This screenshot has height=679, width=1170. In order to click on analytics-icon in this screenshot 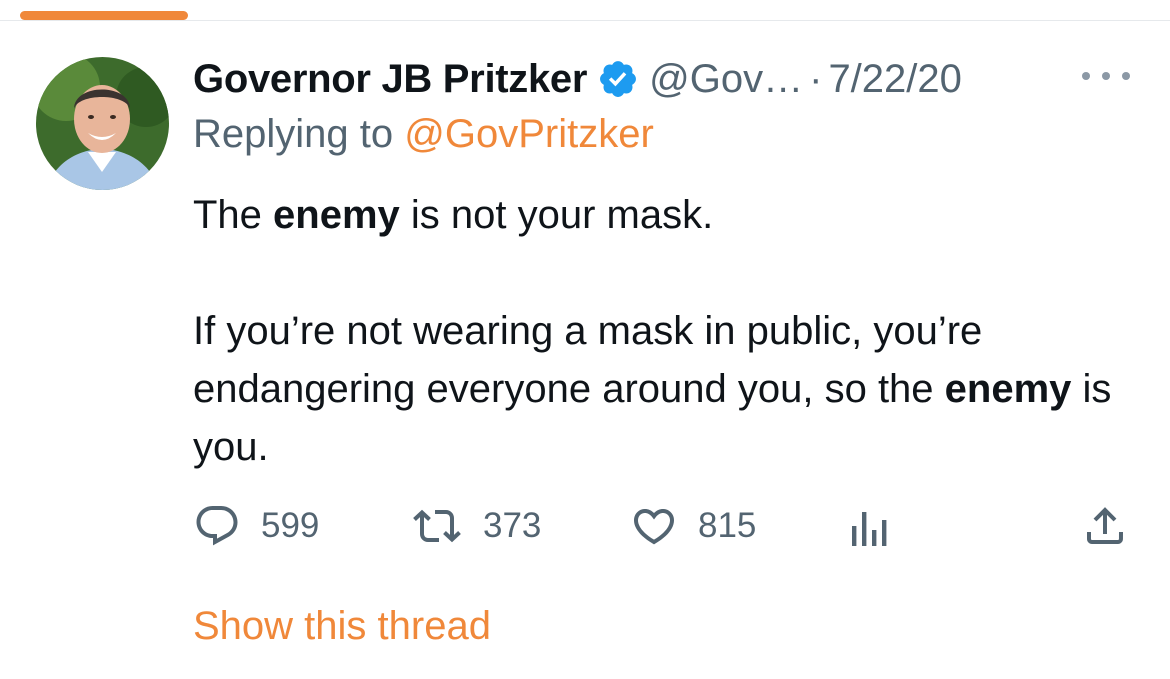, I will do `click(869, 529)`.